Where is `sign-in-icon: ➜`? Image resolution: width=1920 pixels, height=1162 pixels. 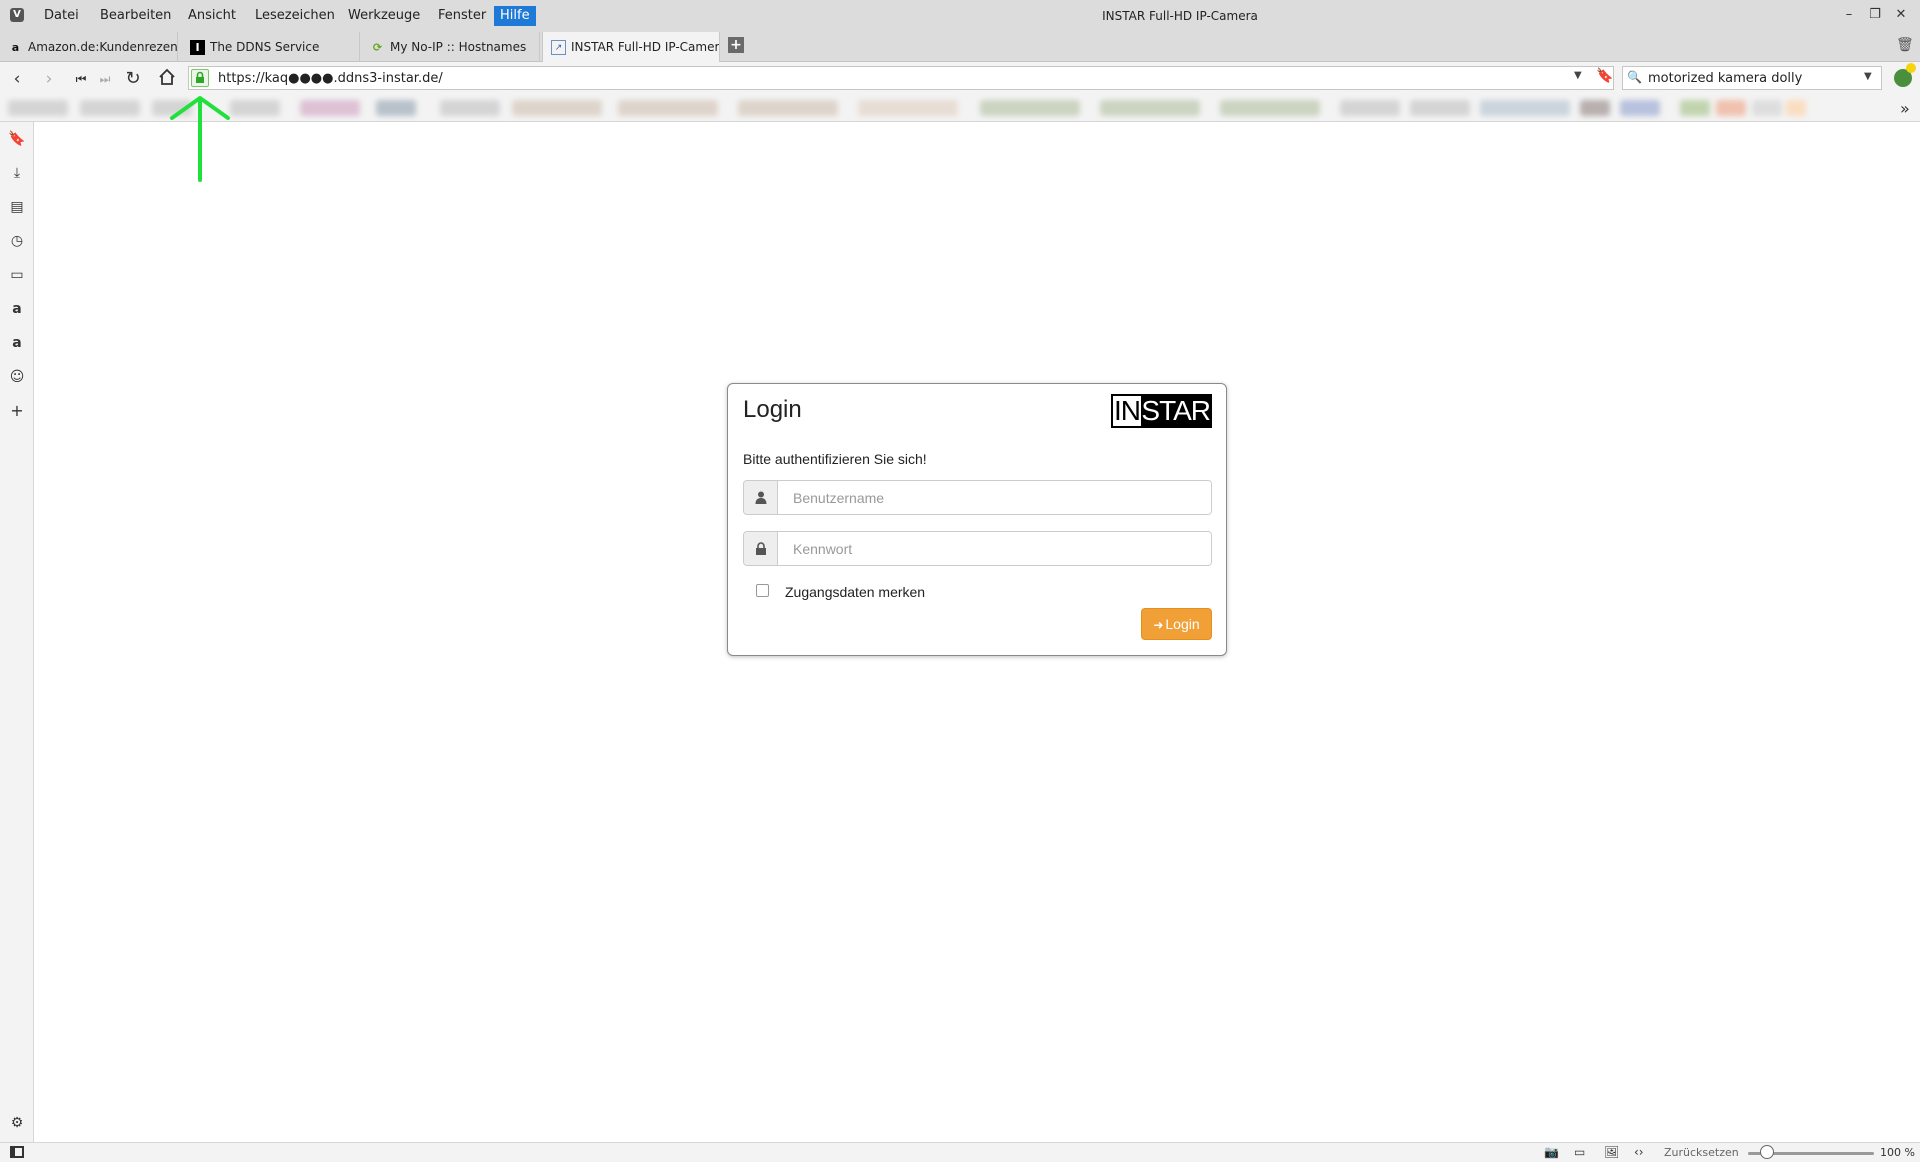 sign-in-icon: ➜ is located at coordinates (1158, 625).